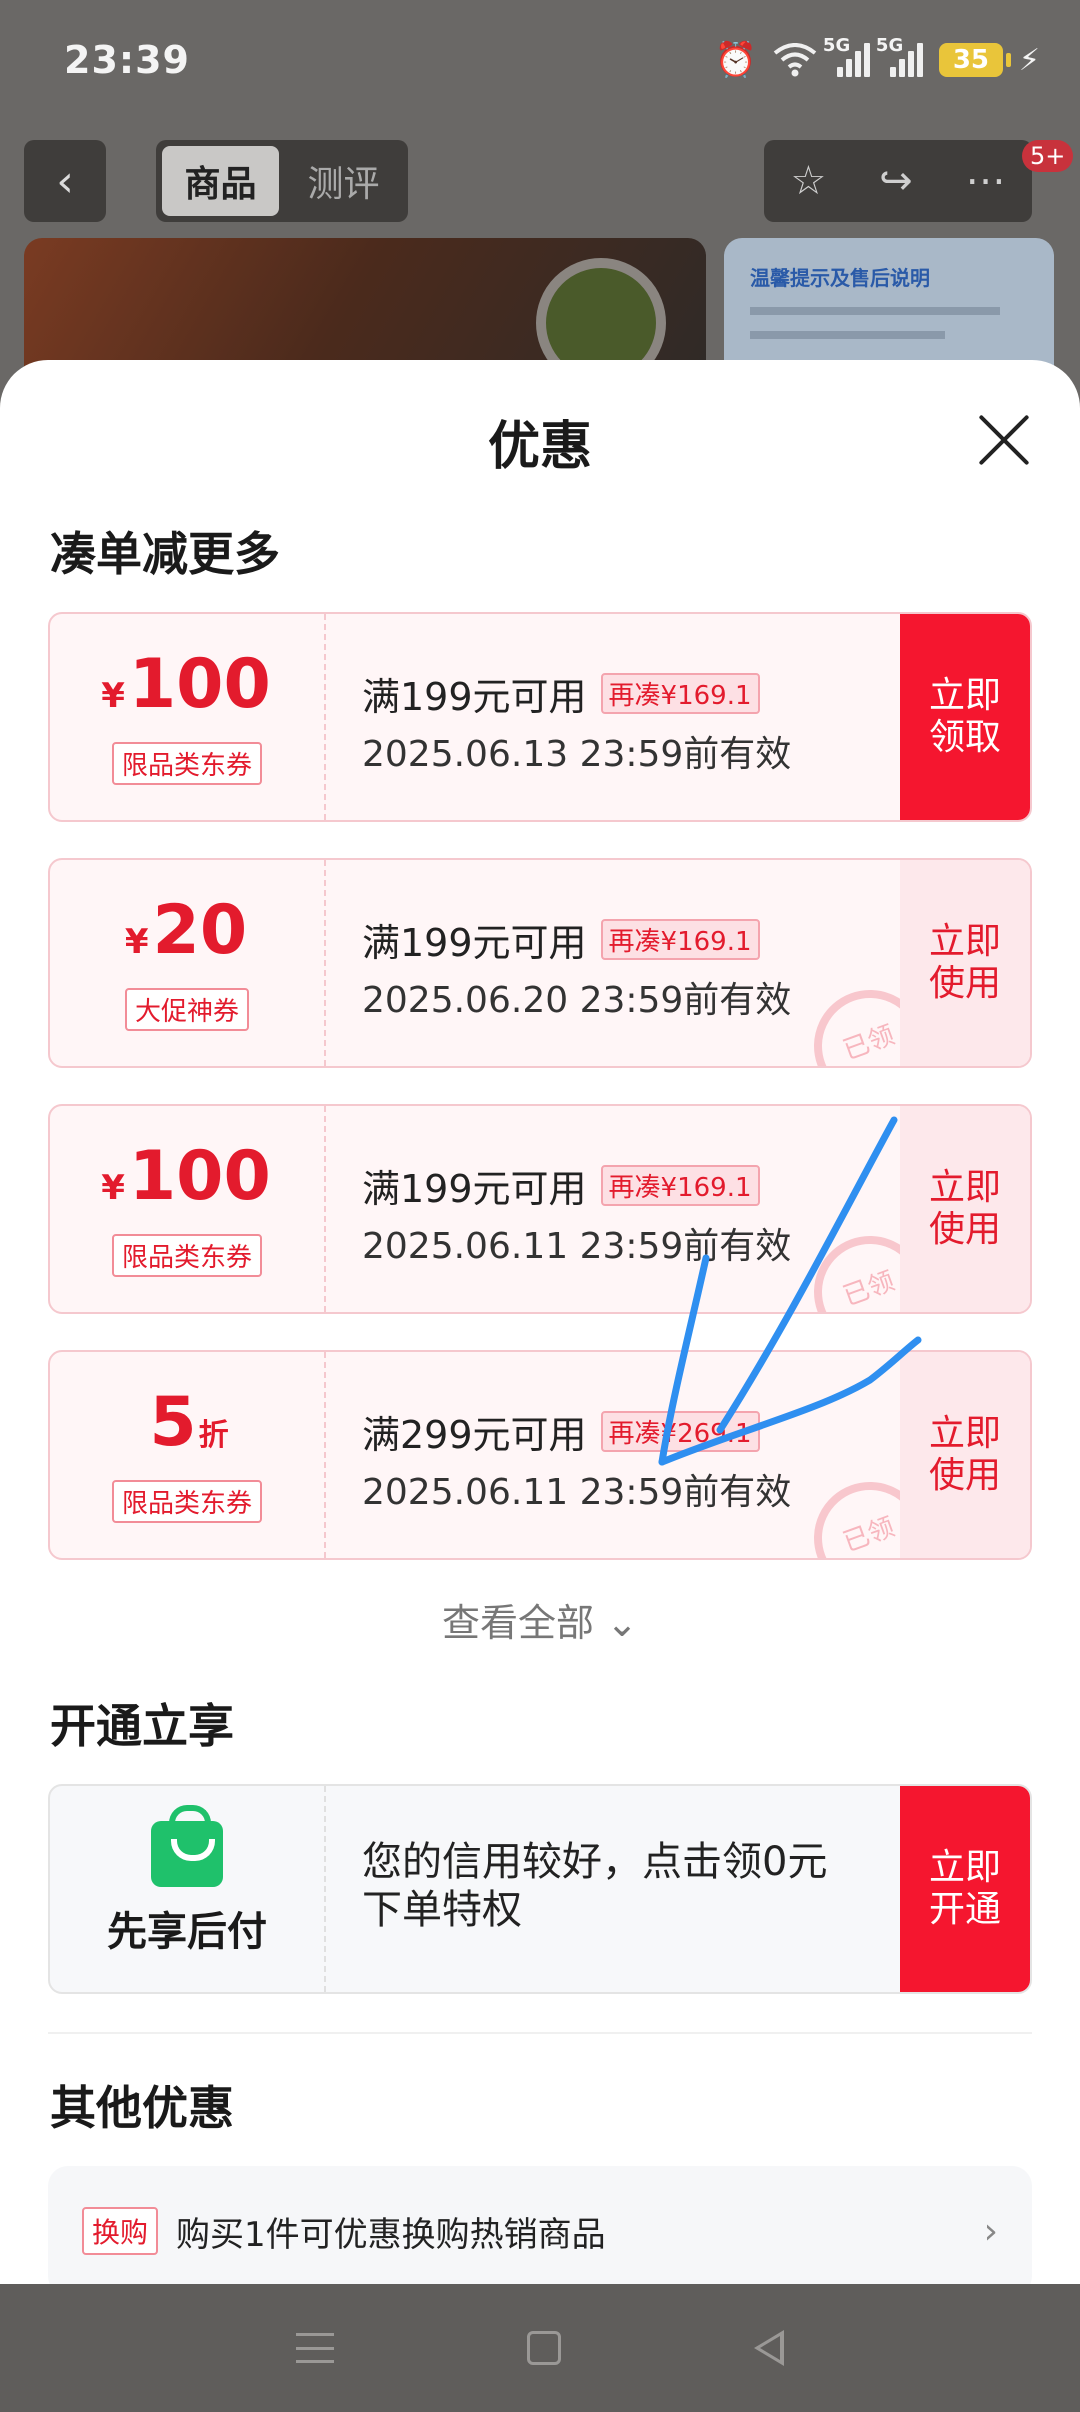  Describe the element at coordinates (735, 60) in the screenshot. I see `alarm-icon: ⏰` at that location.